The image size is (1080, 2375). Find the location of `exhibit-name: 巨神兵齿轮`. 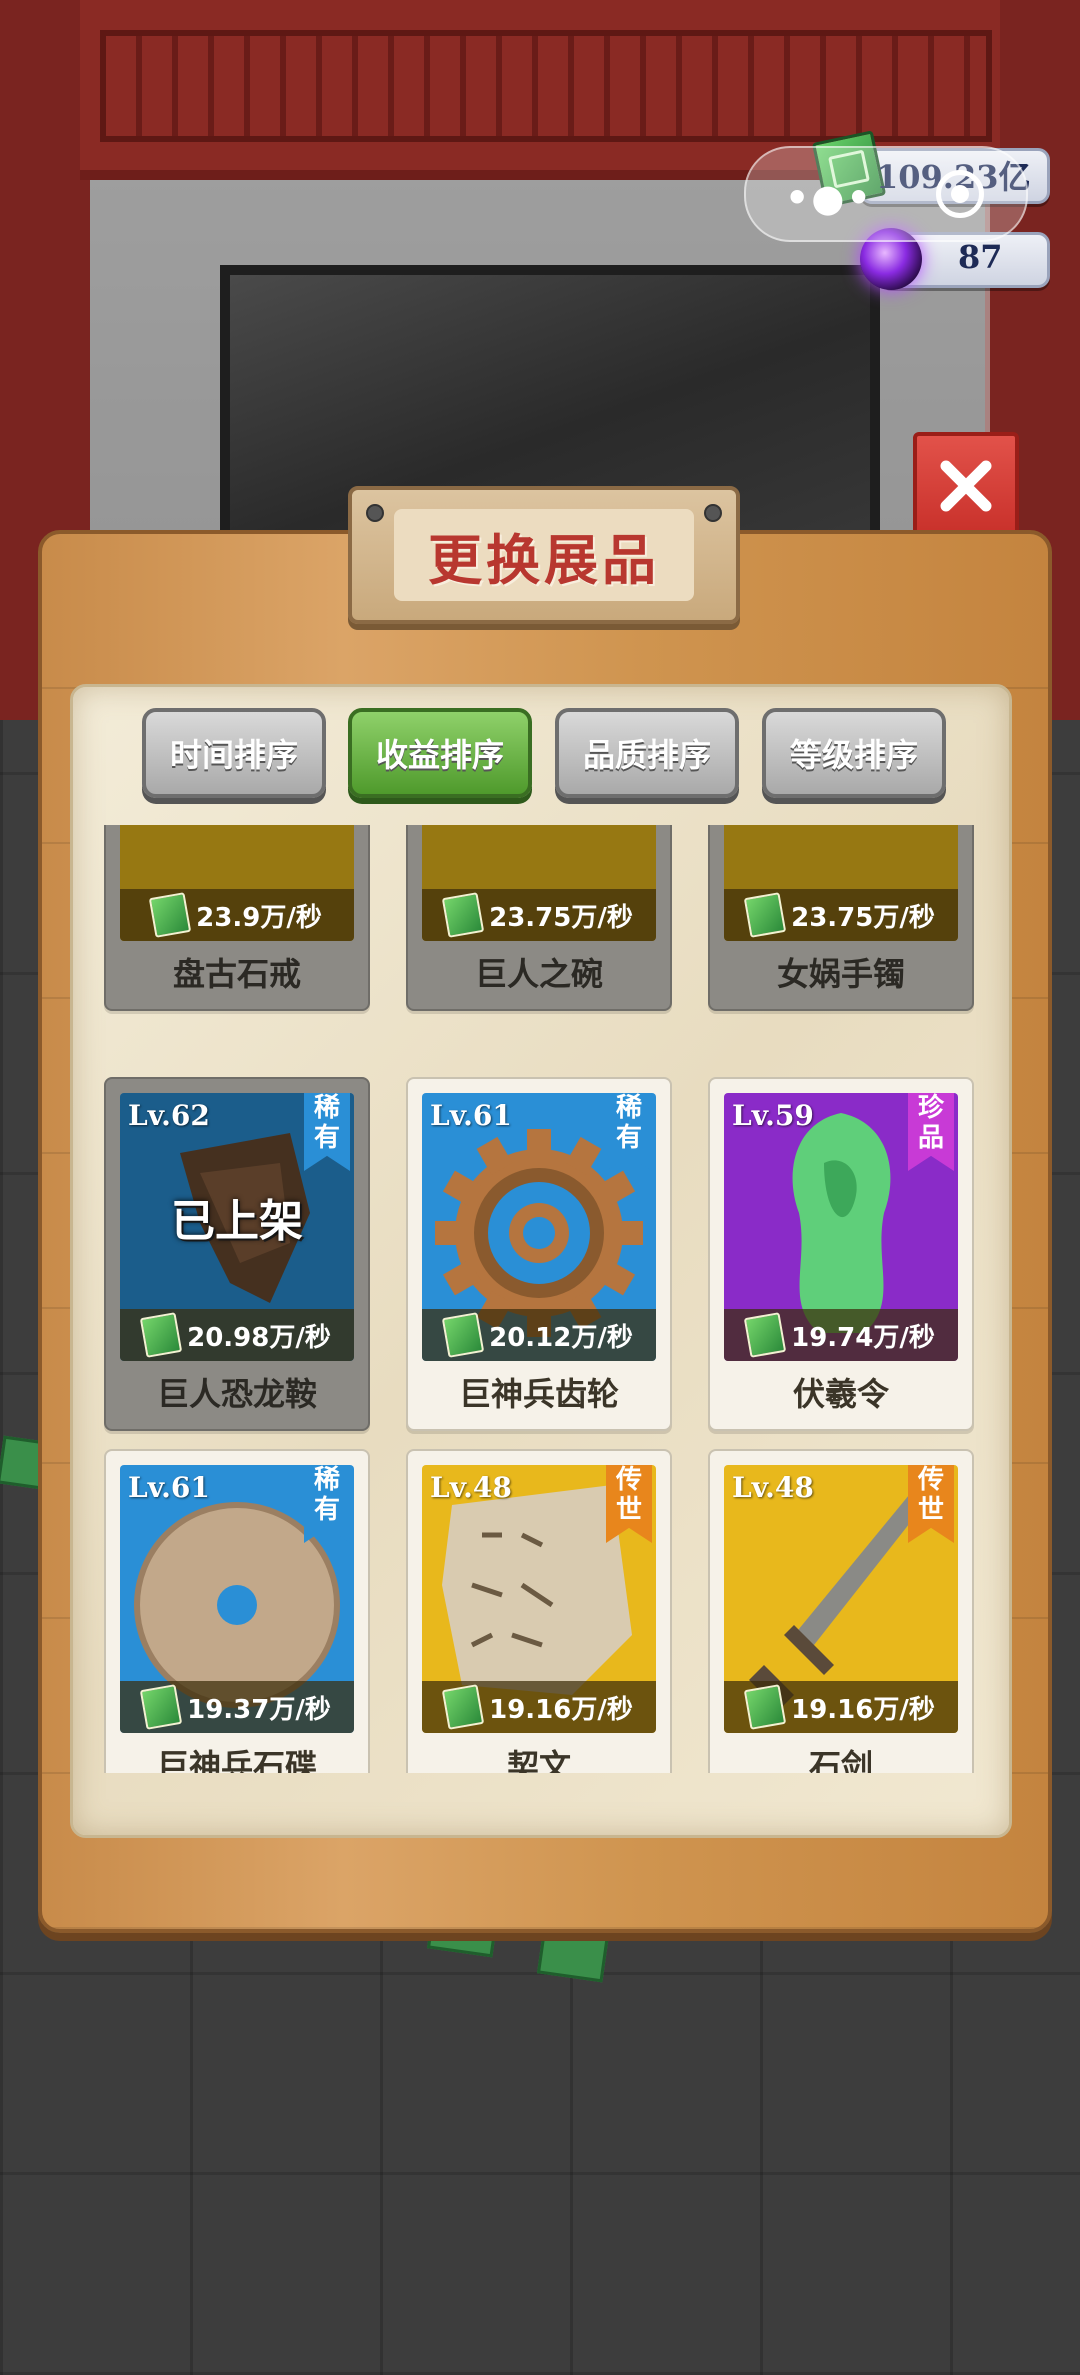

exhibit-name: 巨神兵齿轮 is located at coordinates (538, 1394).